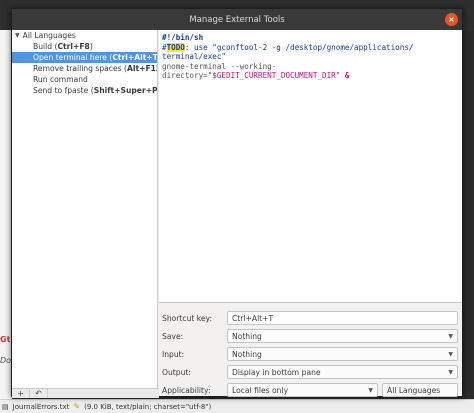  Describe the element at coordinates (302, 390) in the screenshot. I see `applicability-combo: Local files only ▼` at that location.